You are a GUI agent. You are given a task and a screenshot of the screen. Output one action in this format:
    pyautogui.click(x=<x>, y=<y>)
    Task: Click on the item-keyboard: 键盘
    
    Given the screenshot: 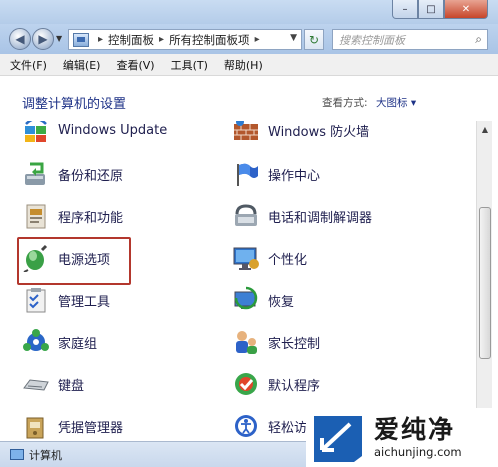 What is the action you would take?
    pyautogui.click(x=53, y=384)
    